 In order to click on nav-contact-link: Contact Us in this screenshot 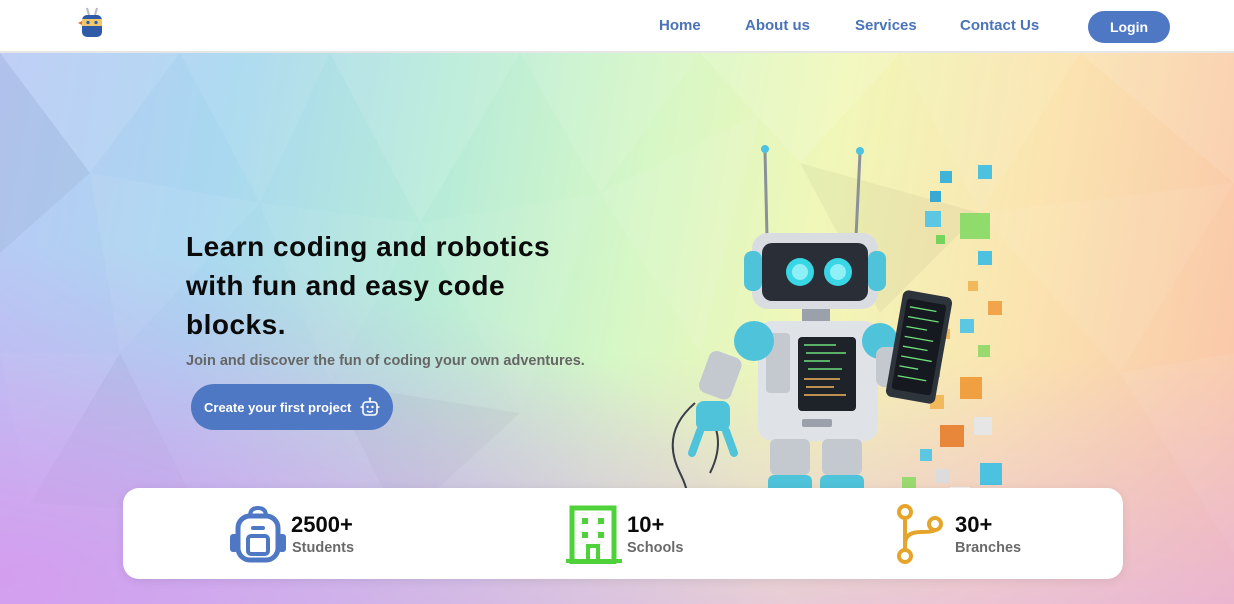, I will do `click(999, 25)`.